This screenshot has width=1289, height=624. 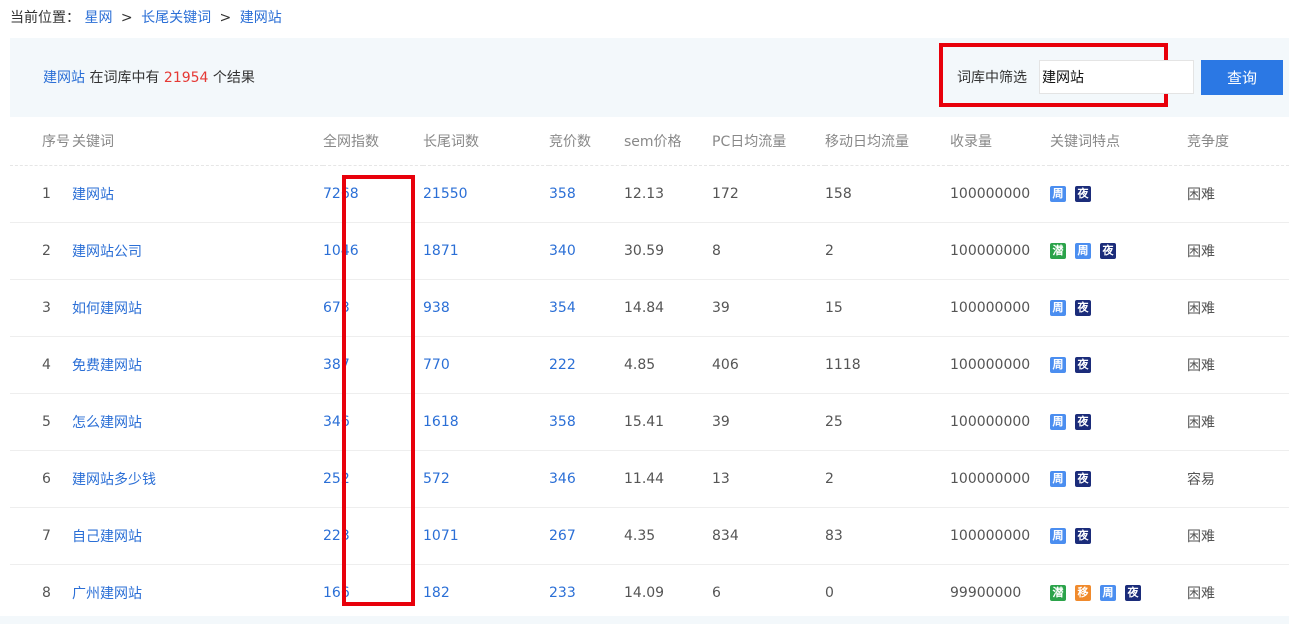 What do you see at coordinates (562, 251) in the screenshot?
I see `cell-bids-value: 340` at bounding box center [562, 251].